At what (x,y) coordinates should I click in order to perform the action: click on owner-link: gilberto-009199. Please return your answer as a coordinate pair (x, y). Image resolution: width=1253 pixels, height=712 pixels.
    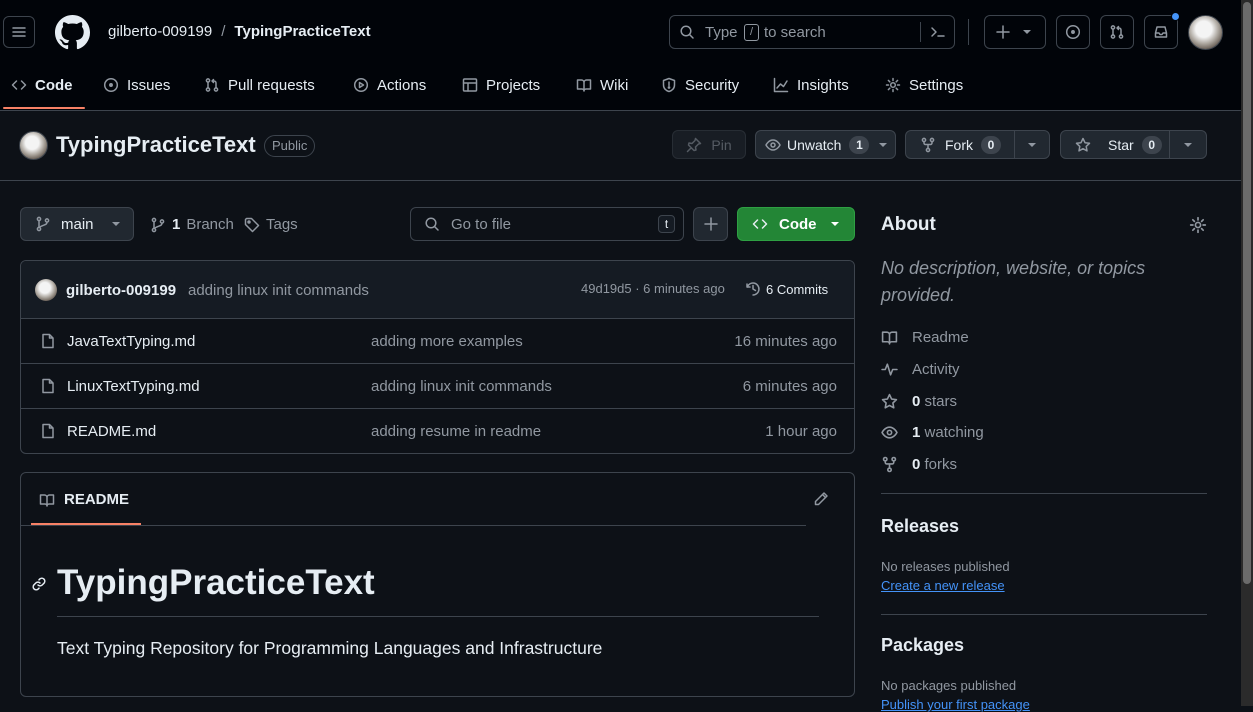
    Looking at the image, I should click on (160, 31).